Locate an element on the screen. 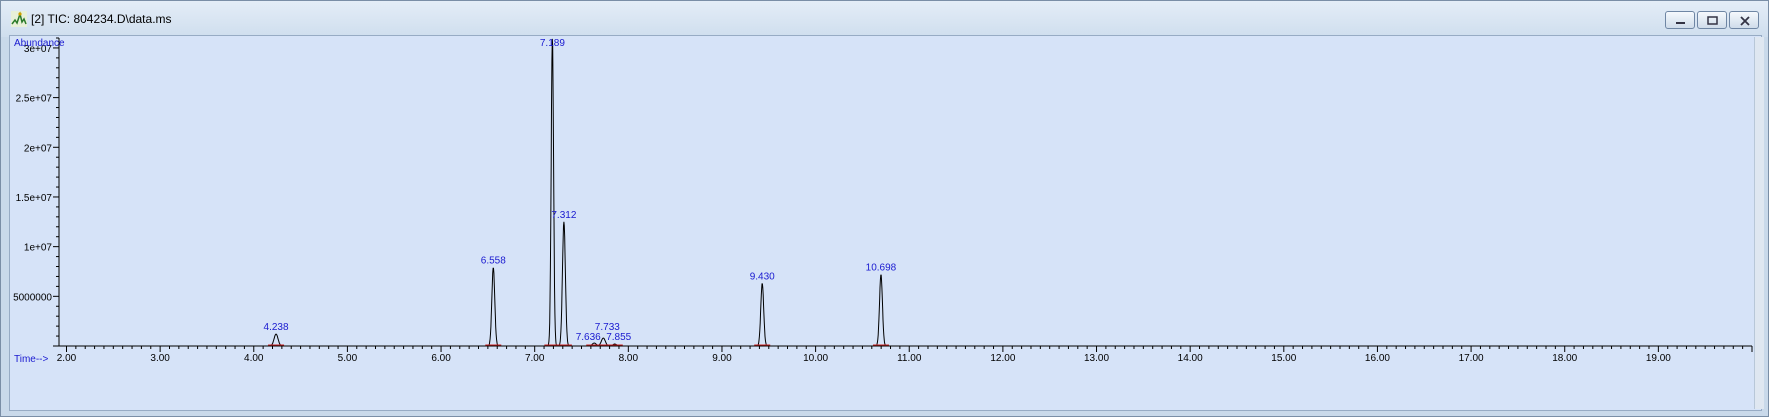 This screenshot has width=1769, height=417. x-tick-label: 8.00 is located at coordinates (629, 358).